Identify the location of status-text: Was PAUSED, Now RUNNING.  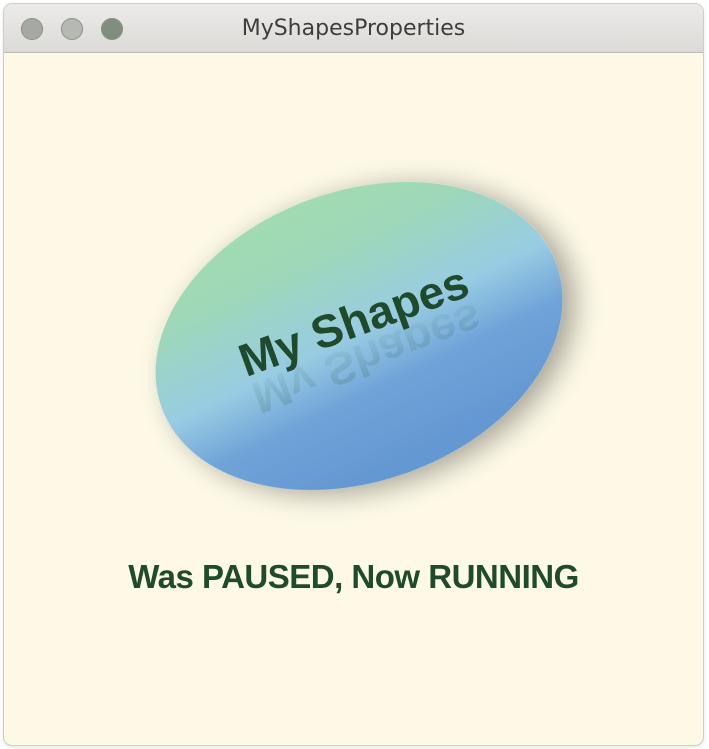
(353, 576).